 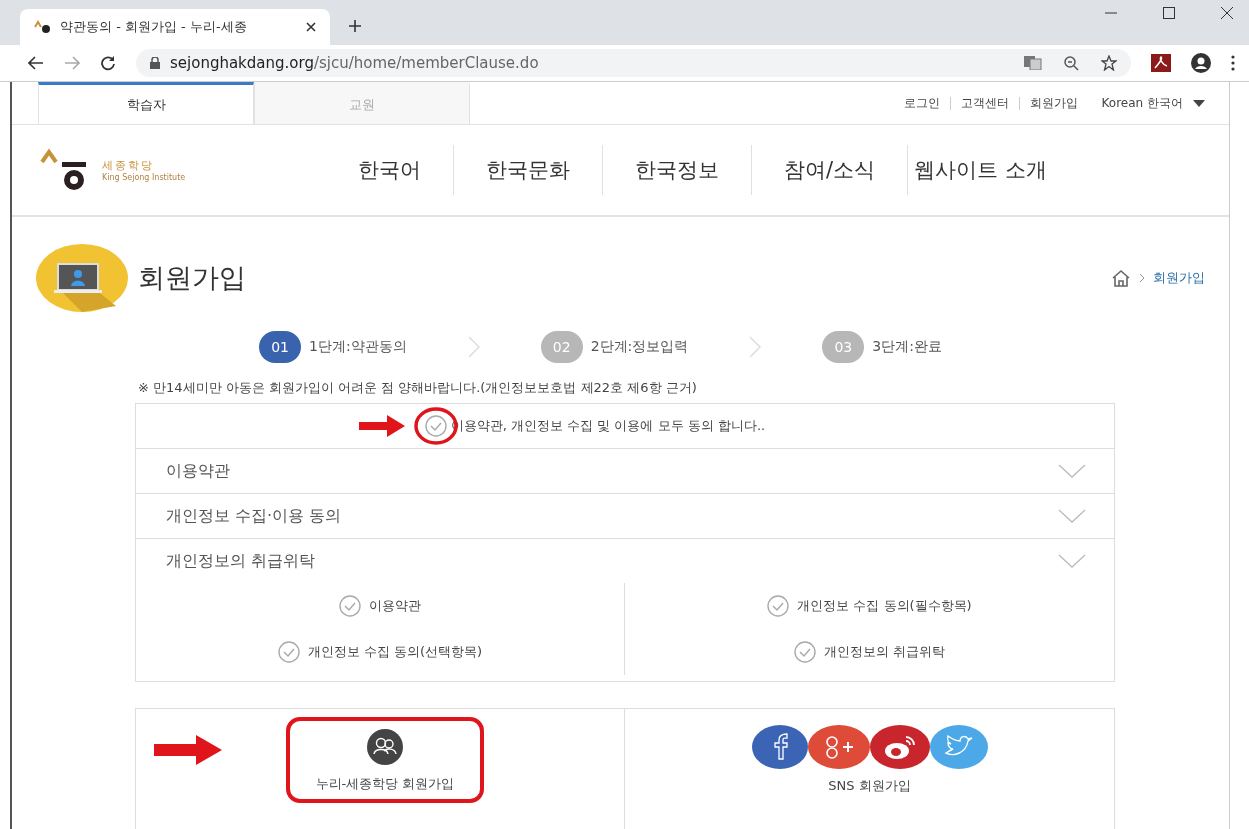 What do you see at coordinates (1121, 278) in the screenshot?
I see `home-icon` at bounding box center [1121, 278].